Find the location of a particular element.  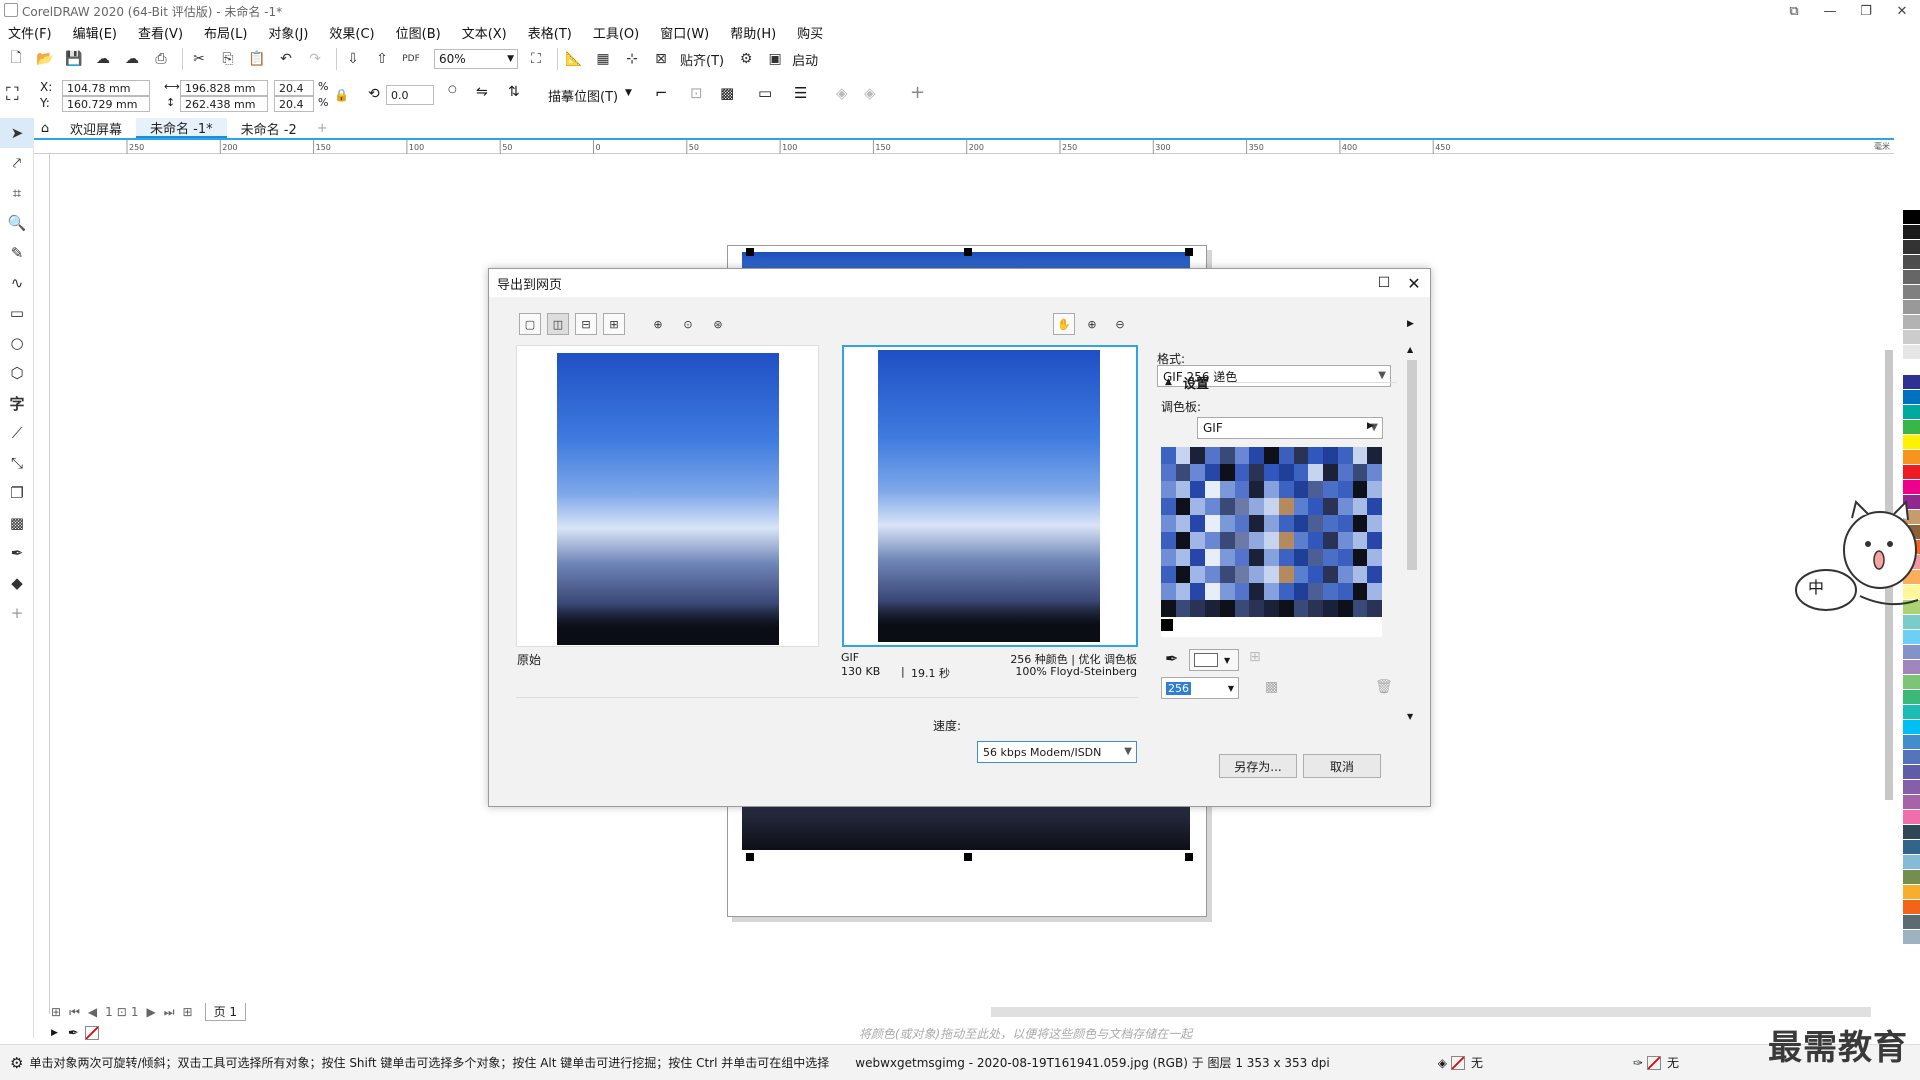

pan-hand-icon: ✋ is located at coordinates (1064, 324).